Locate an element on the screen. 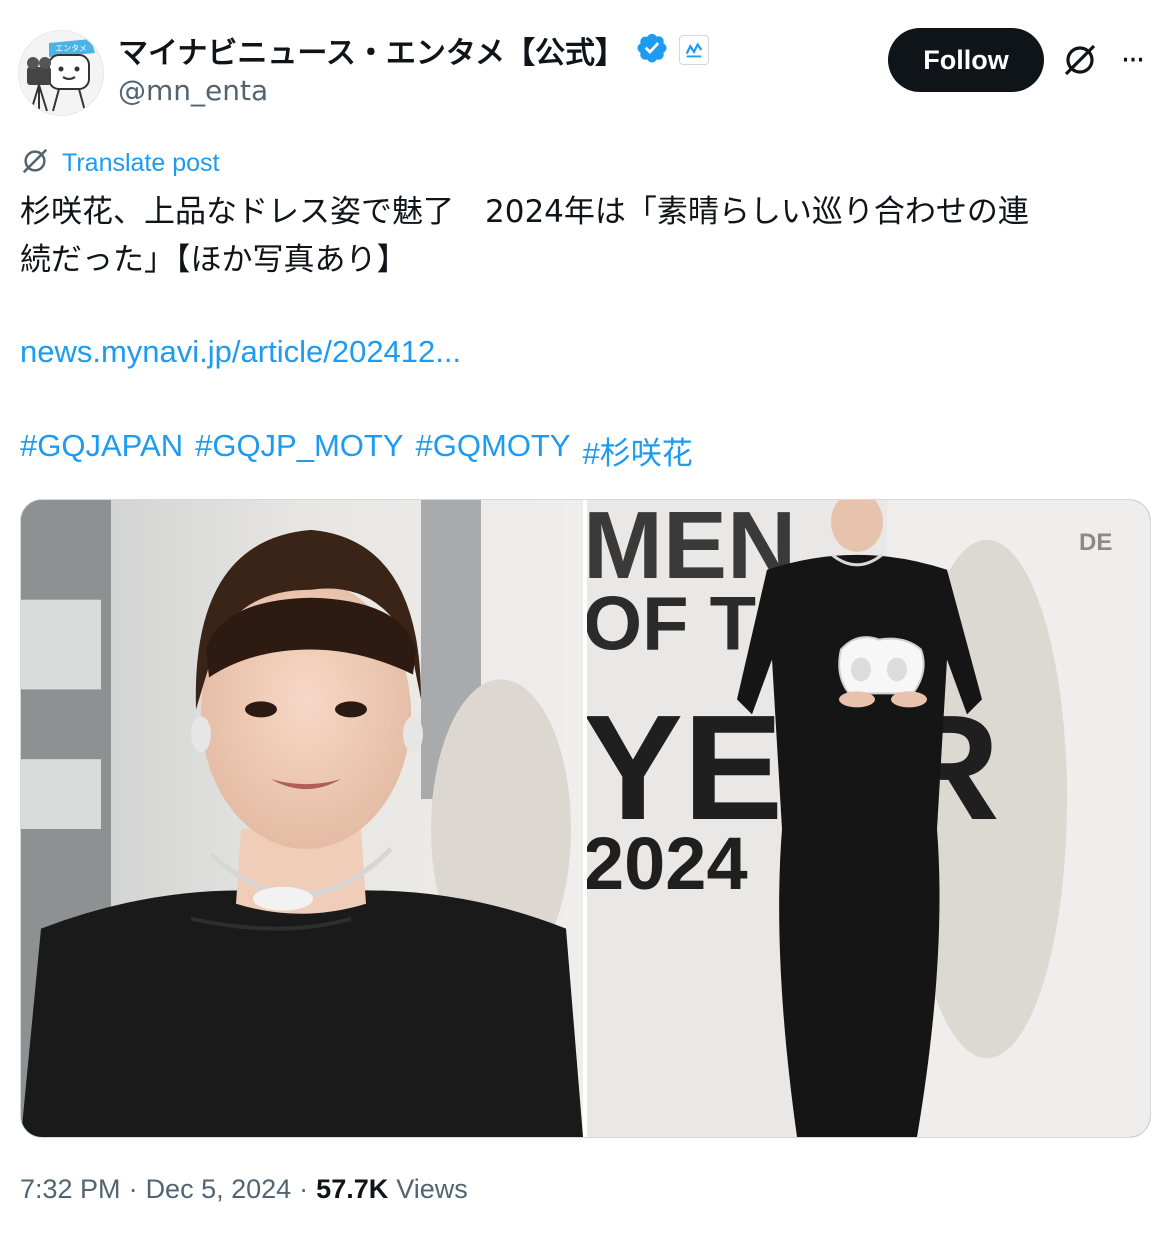 Image resolution: width=1176 pixels, height=1234 pixels. globe-translate-icon is located at coordinates (35, 163).